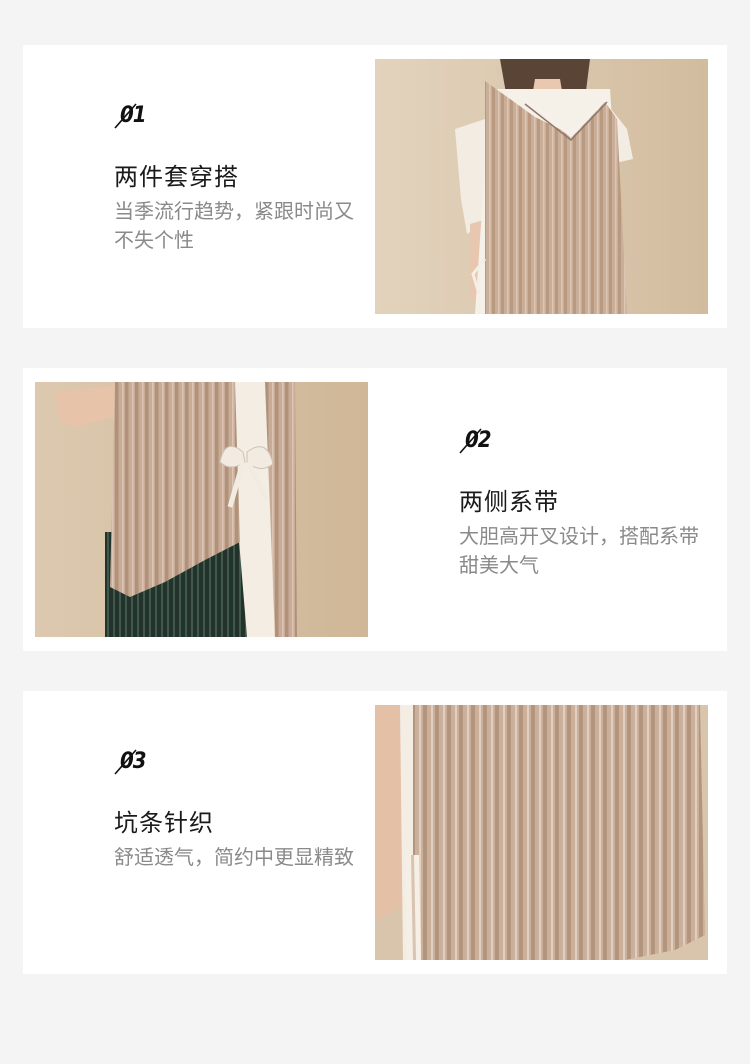  What do you see at coordinates (234, 225) in the screenshot?
I see `feature-description: 当季流行趋势，紧跟时尚又不失个性` at bounding box center [234, 225].